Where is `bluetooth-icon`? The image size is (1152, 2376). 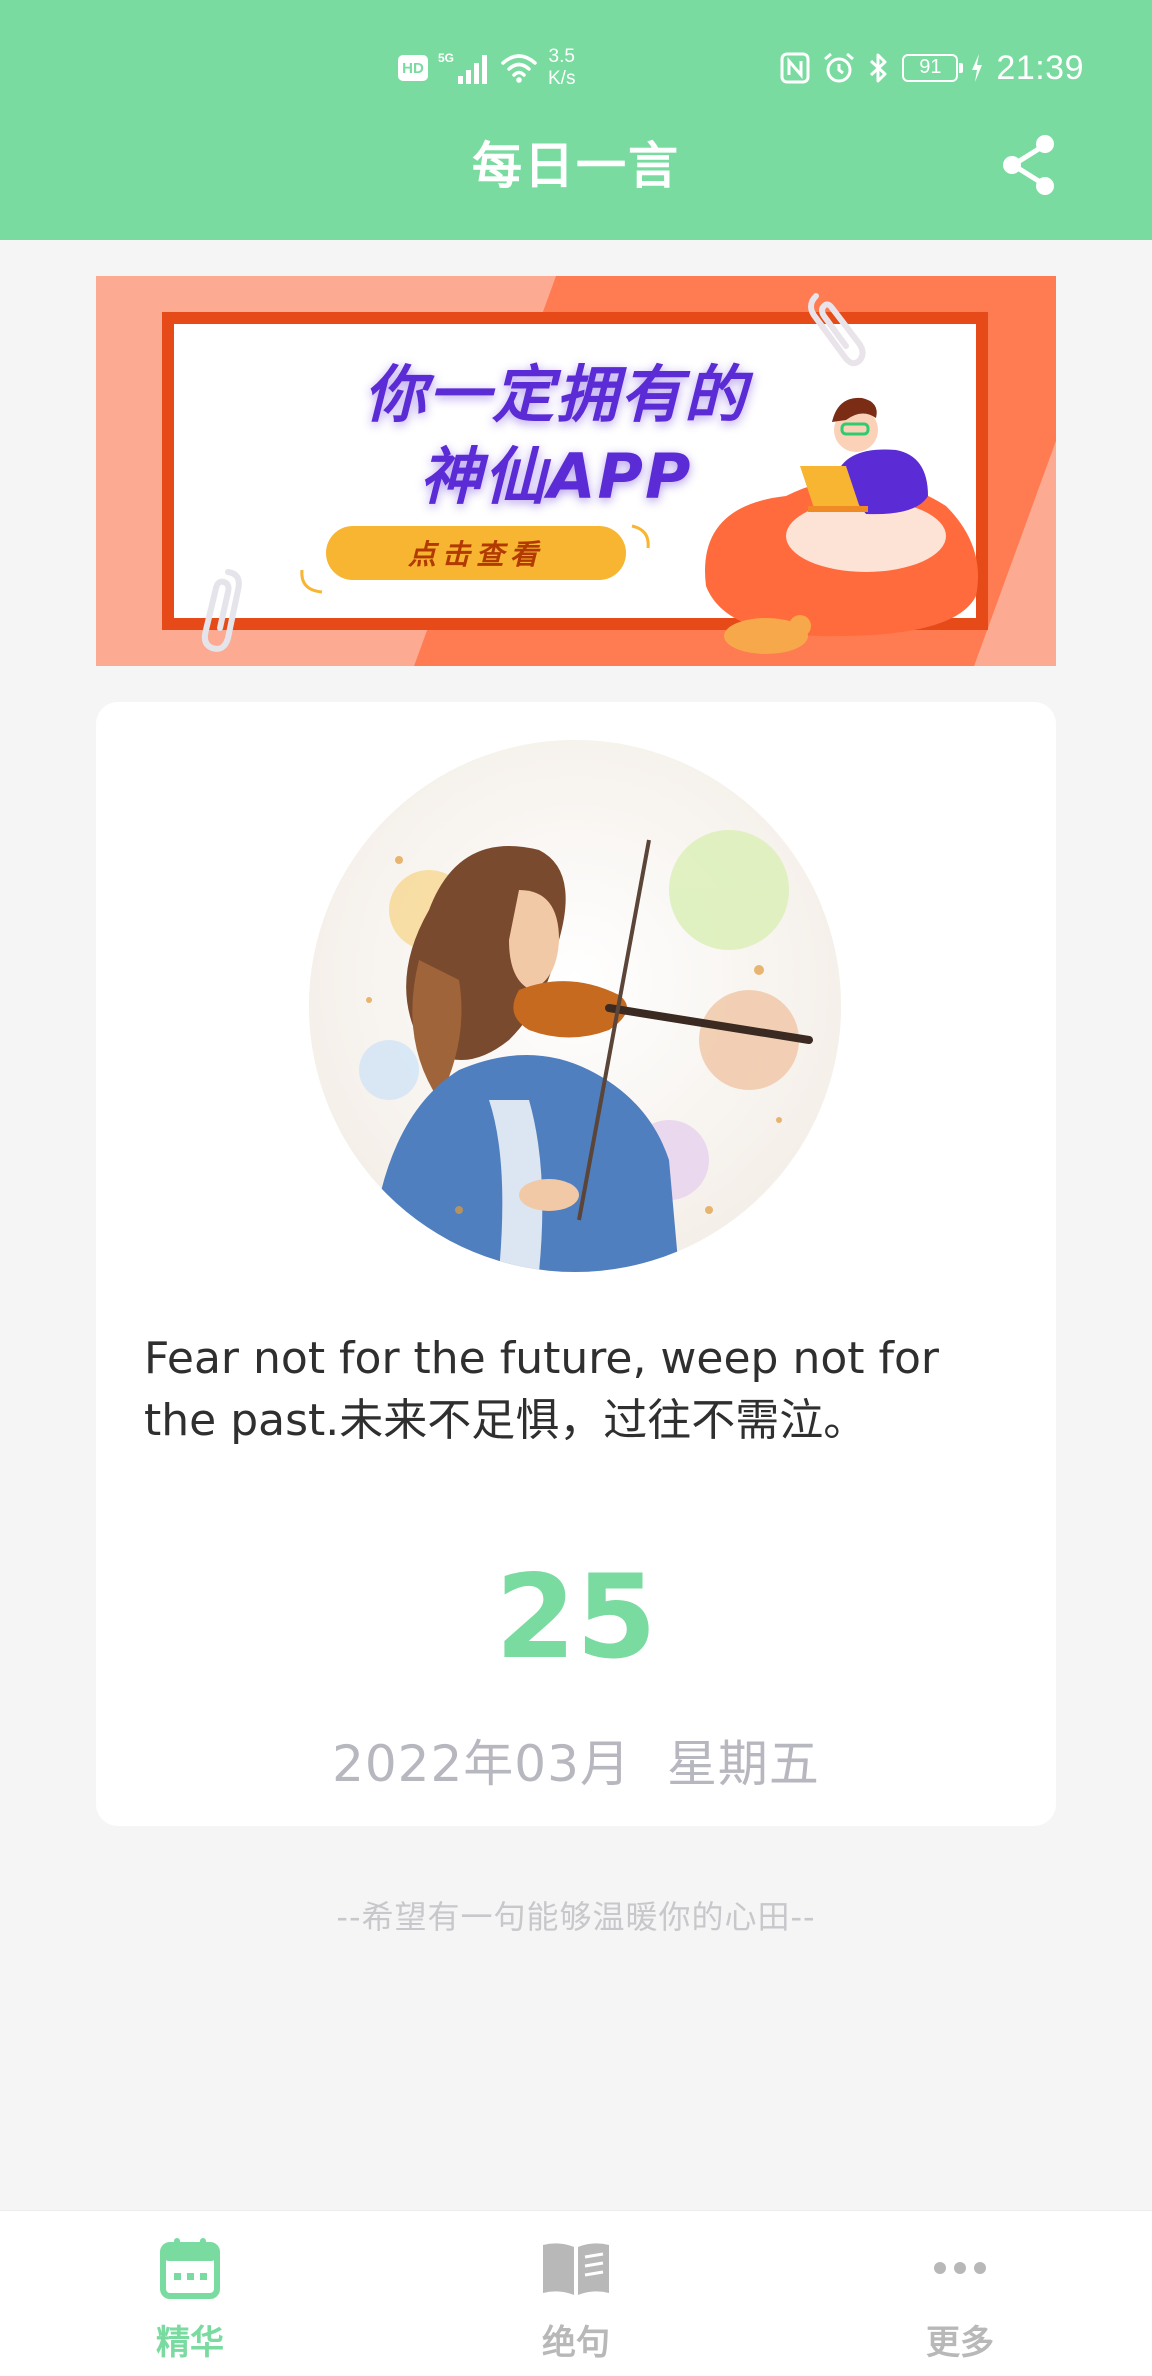
bluetooth-icon is located at coordinates (879, 68).